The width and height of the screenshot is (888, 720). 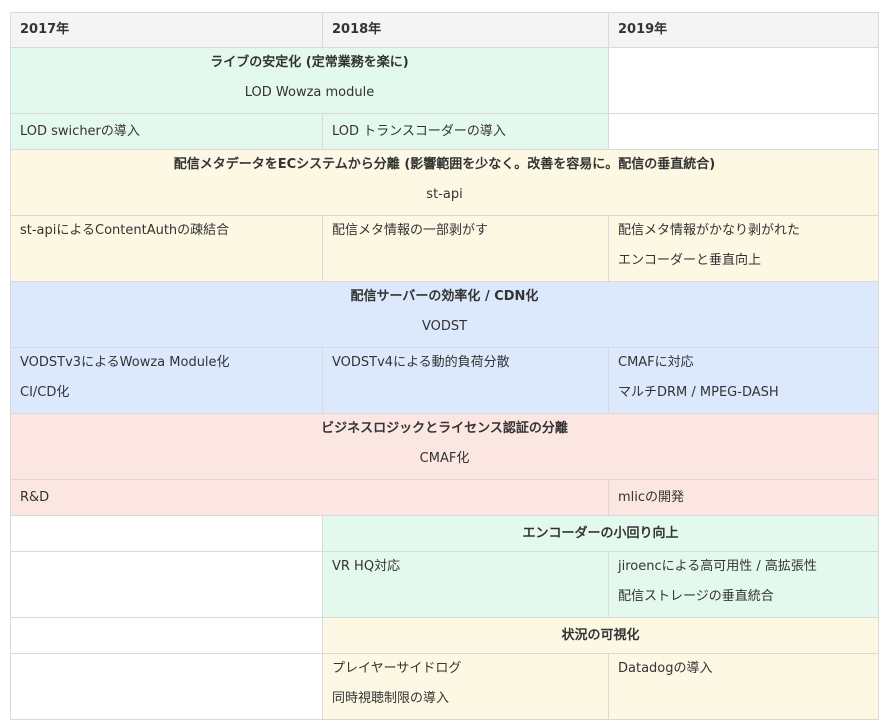 What do you see at coordinates (444, 326) in the screenshot?
I see `section-subtitle: VODST` at bounding box center [444, 326].